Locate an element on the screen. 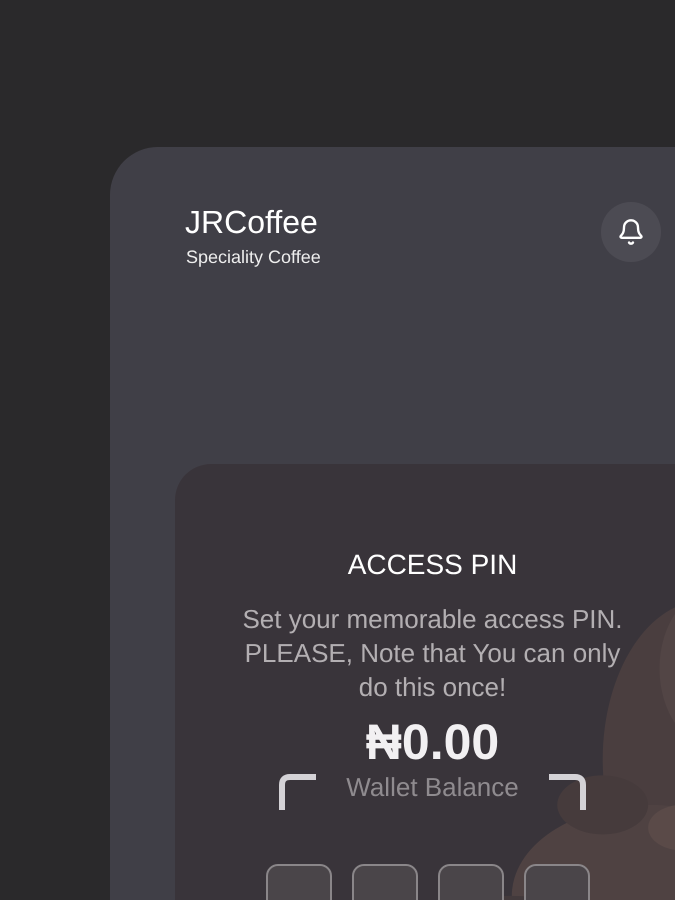 Image resolution: width=675 pixels, height=900 pixels. card-message: Set your memorable access PIN. PLEASE, Note that You can only do this once! is located at coordinates (432, 653).